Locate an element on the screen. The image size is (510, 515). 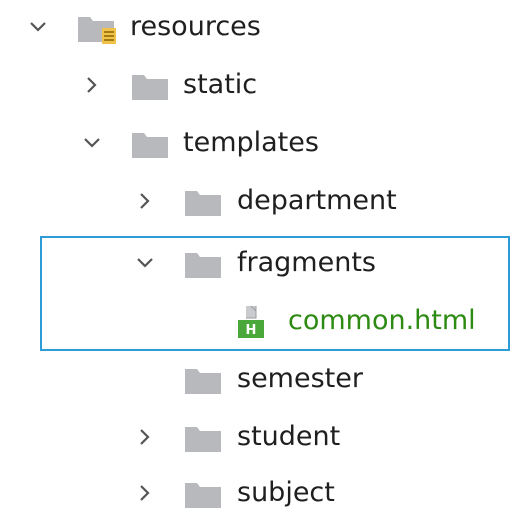
tree-item-label: department is located at coordinates (317, 200).